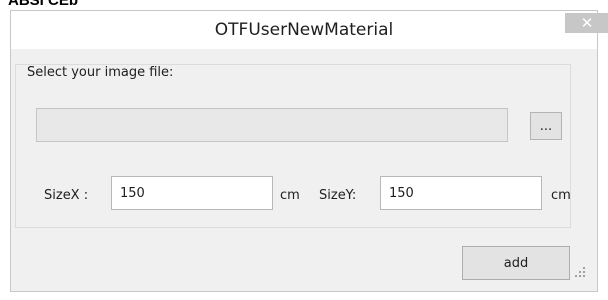 The image size is (608, 300). I want to click on add-button-label: add, so click(516, 263).